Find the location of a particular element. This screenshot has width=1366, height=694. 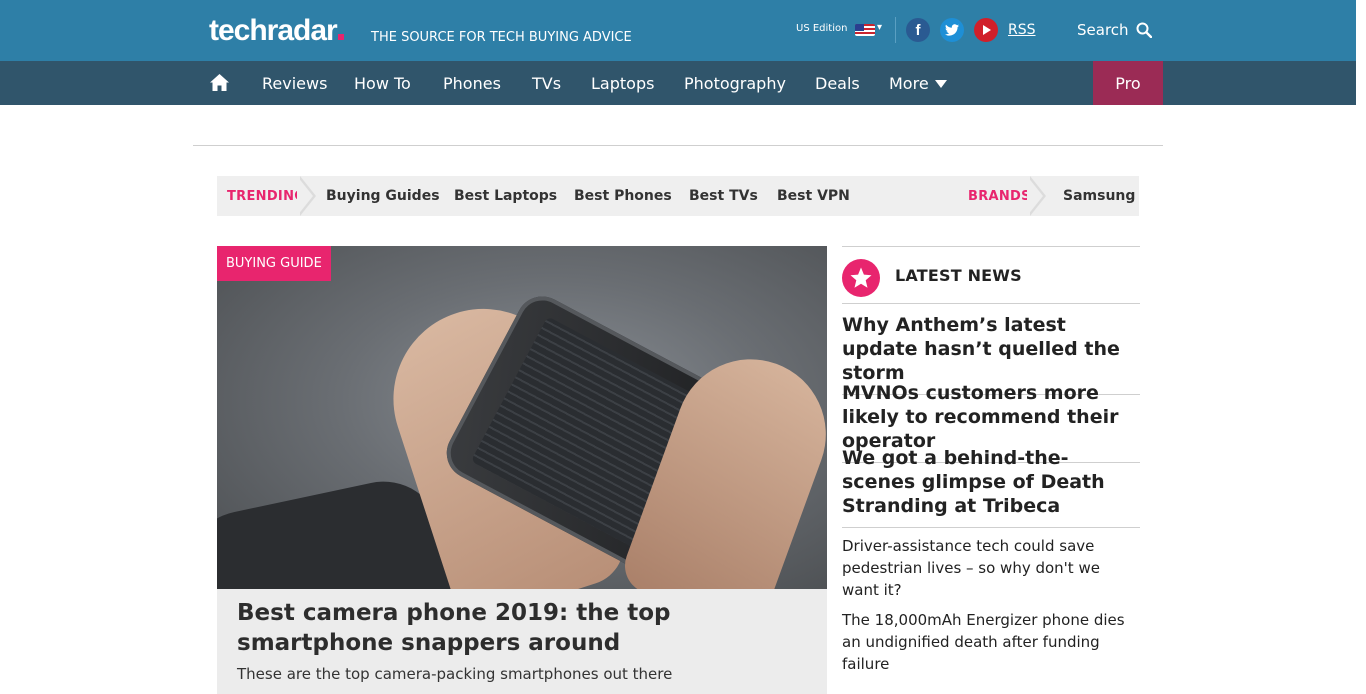

nav-more: More is located at coordinates (918, 83).